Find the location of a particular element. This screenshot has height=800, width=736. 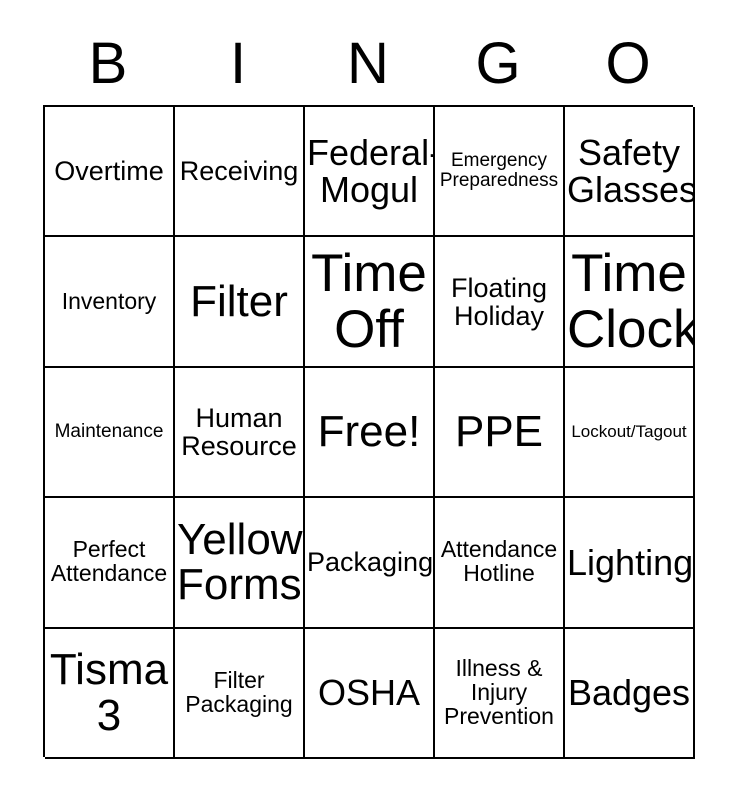

bingo-cell-label: Yellow Forms is located at coordinates (240, 562).